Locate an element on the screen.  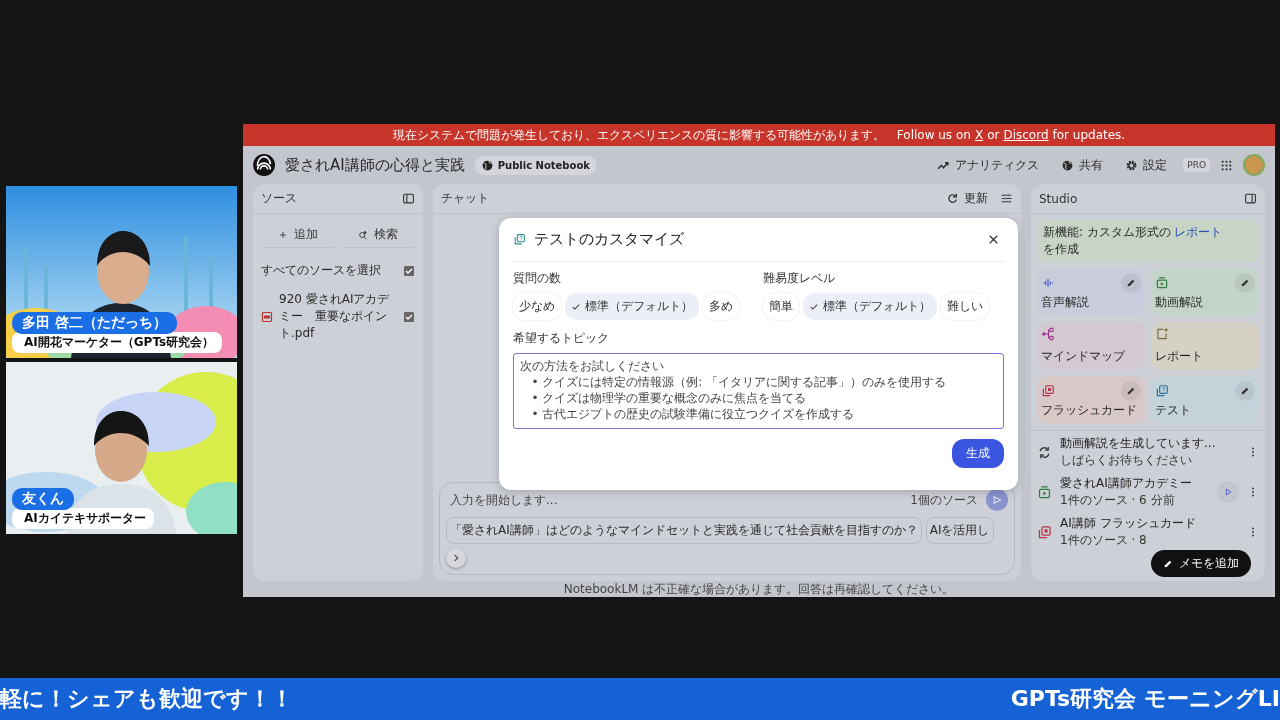
play-icon is located at coordinates (1228, 492).